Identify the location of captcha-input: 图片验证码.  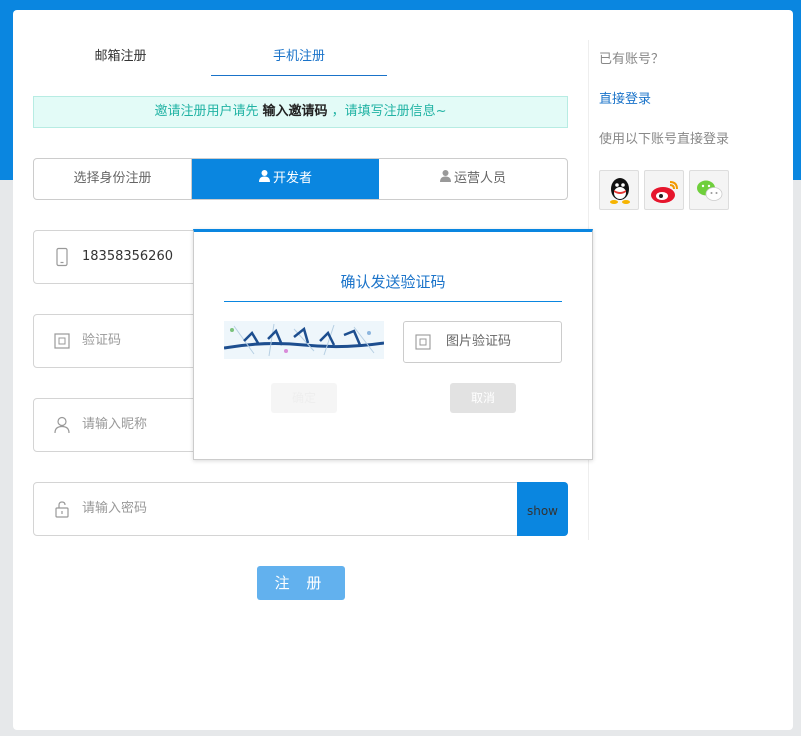
(482, 342).